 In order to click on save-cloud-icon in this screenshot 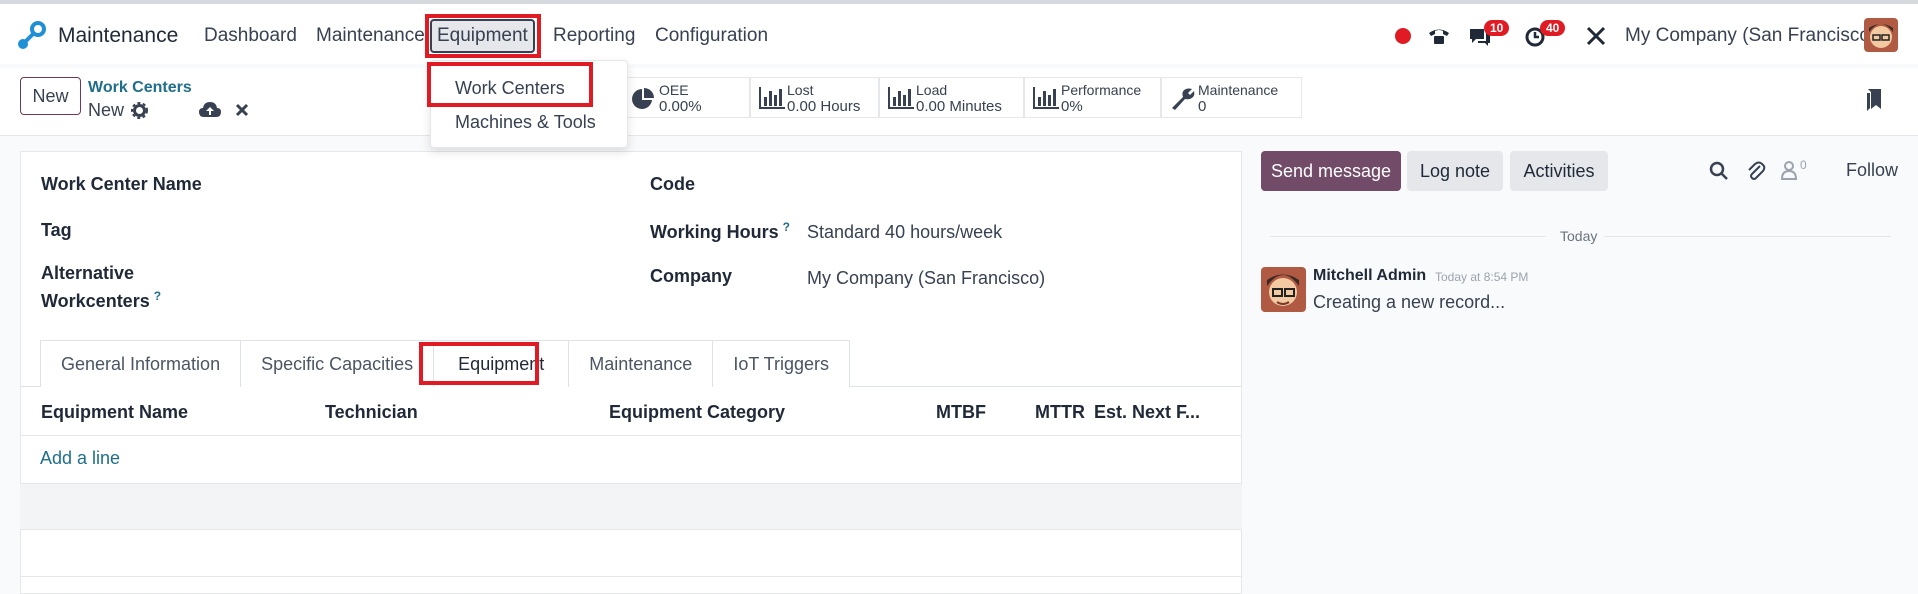, I will do `click(210, 109)`.